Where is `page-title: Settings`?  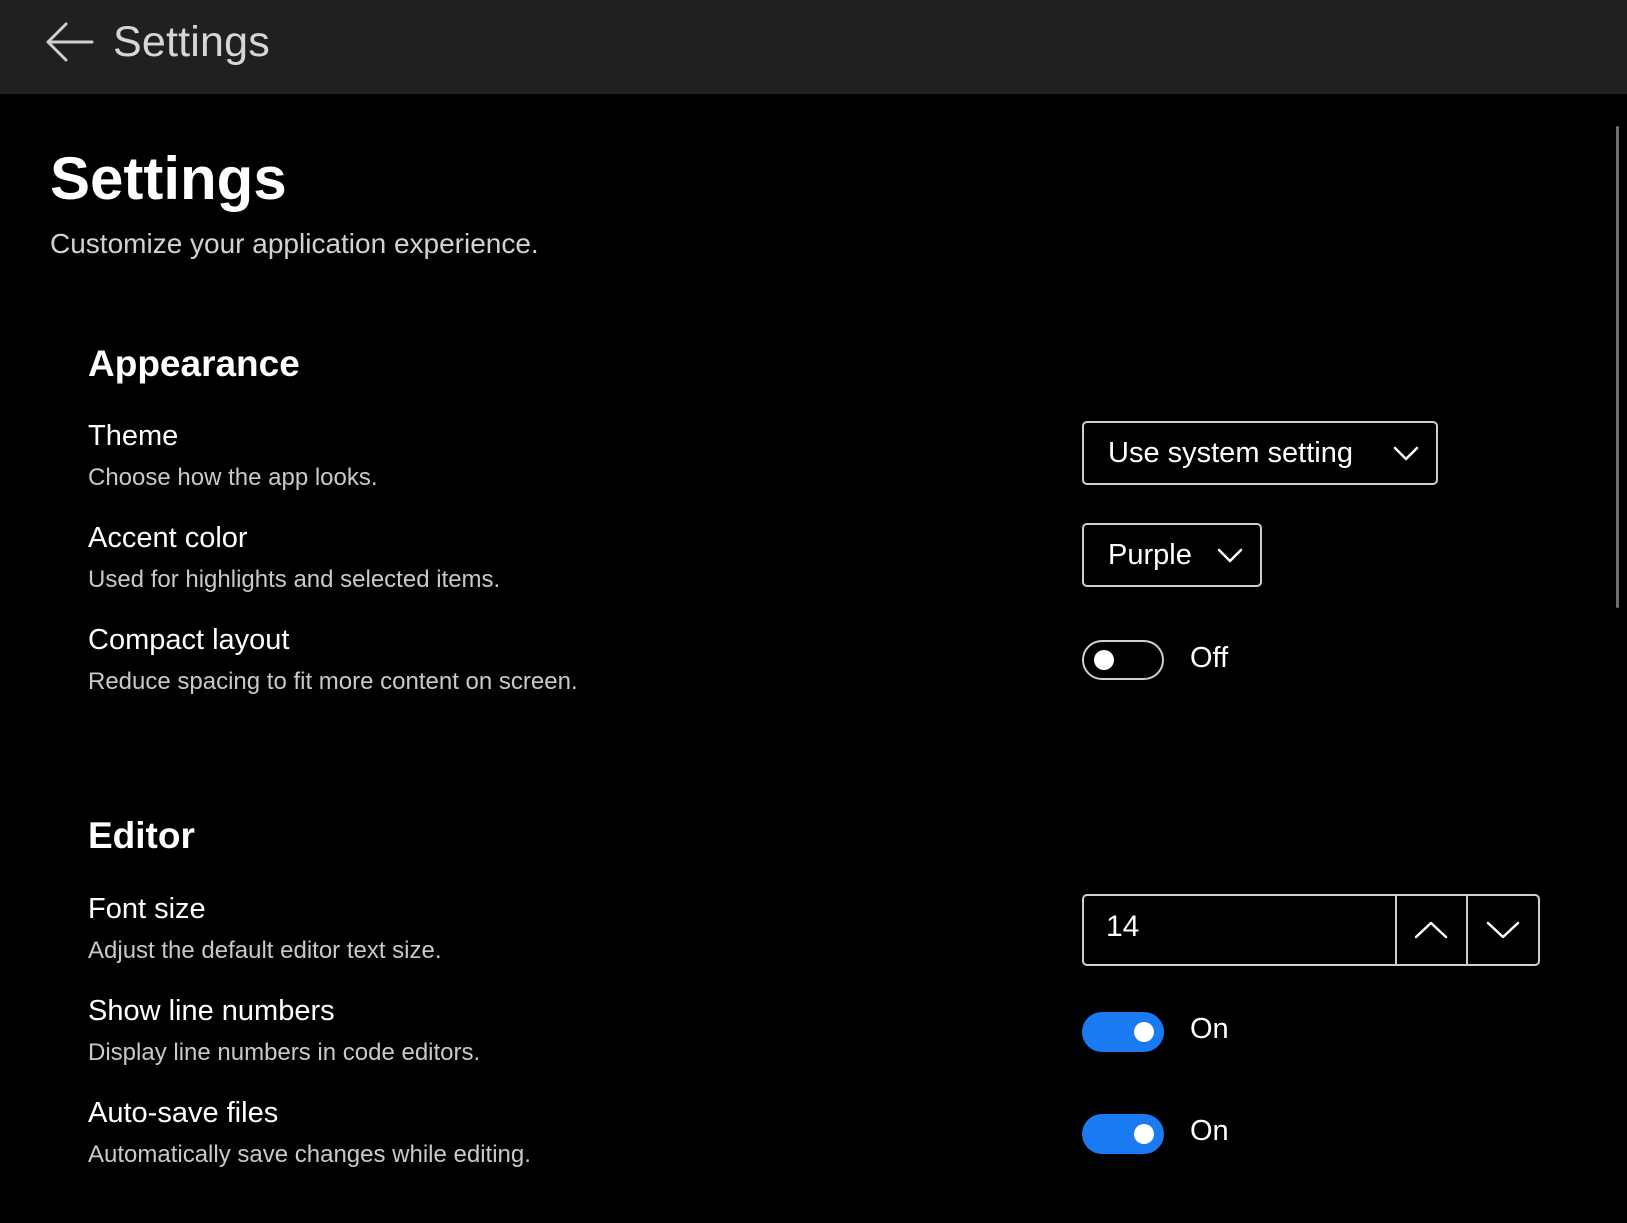
page-title: Settings is located at coordinates (168, 178).